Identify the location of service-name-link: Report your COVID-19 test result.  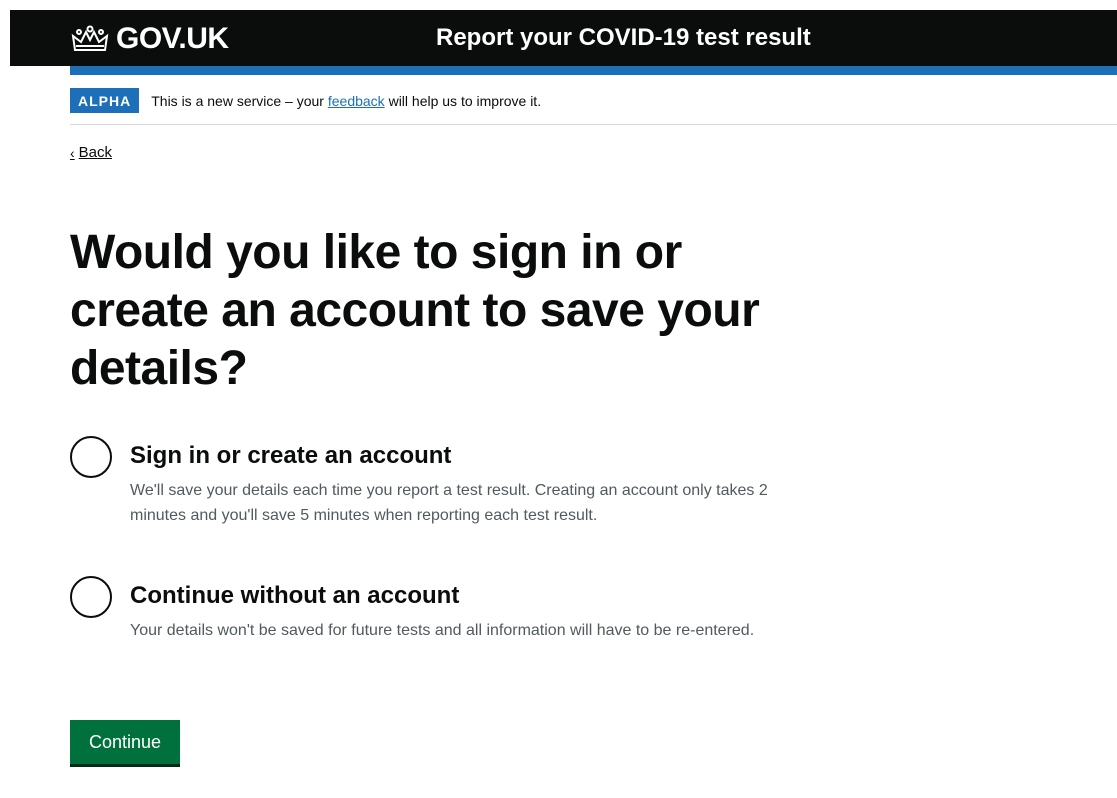
(623, 38).